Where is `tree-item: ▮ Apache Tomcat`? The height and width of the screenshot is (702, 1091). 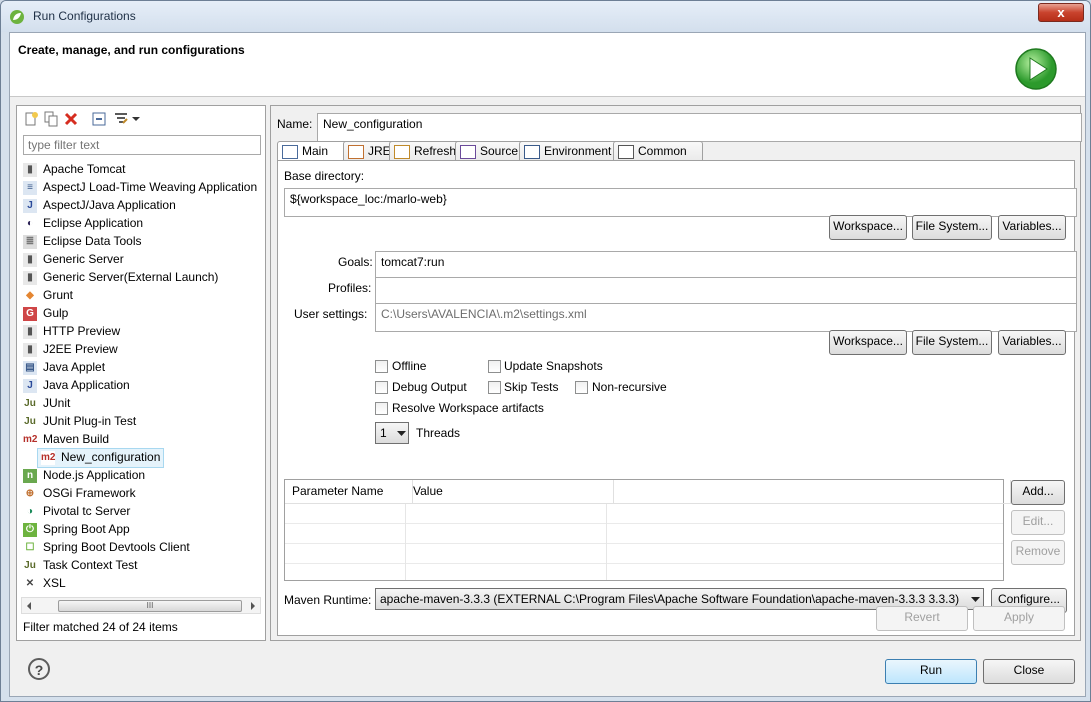
tree-item: ▮ Apache Tomcat is located at coordinates (74, 169).